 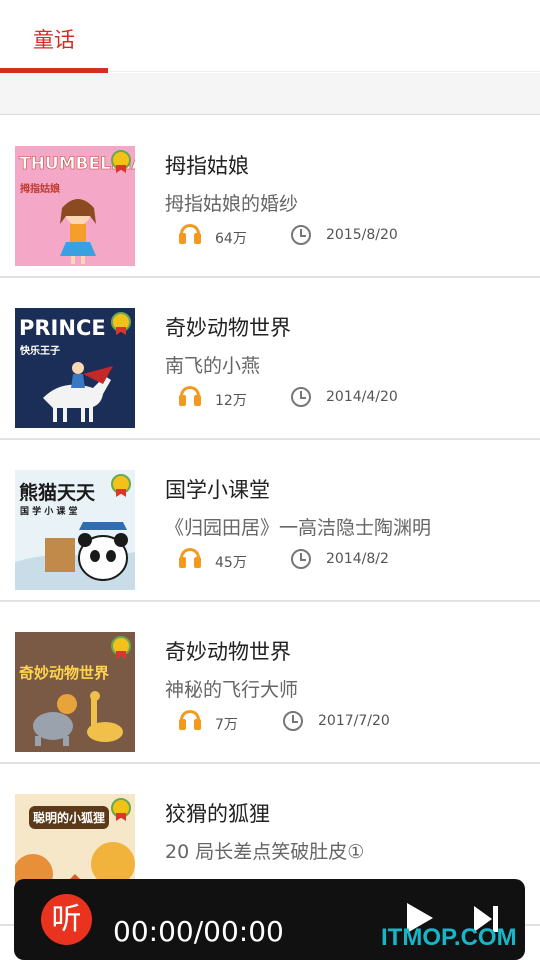 What do you see at coordinates (217, 490) in the screenshot?
I see `item-title: 国学小课堂` at bounding box center [217, 490].